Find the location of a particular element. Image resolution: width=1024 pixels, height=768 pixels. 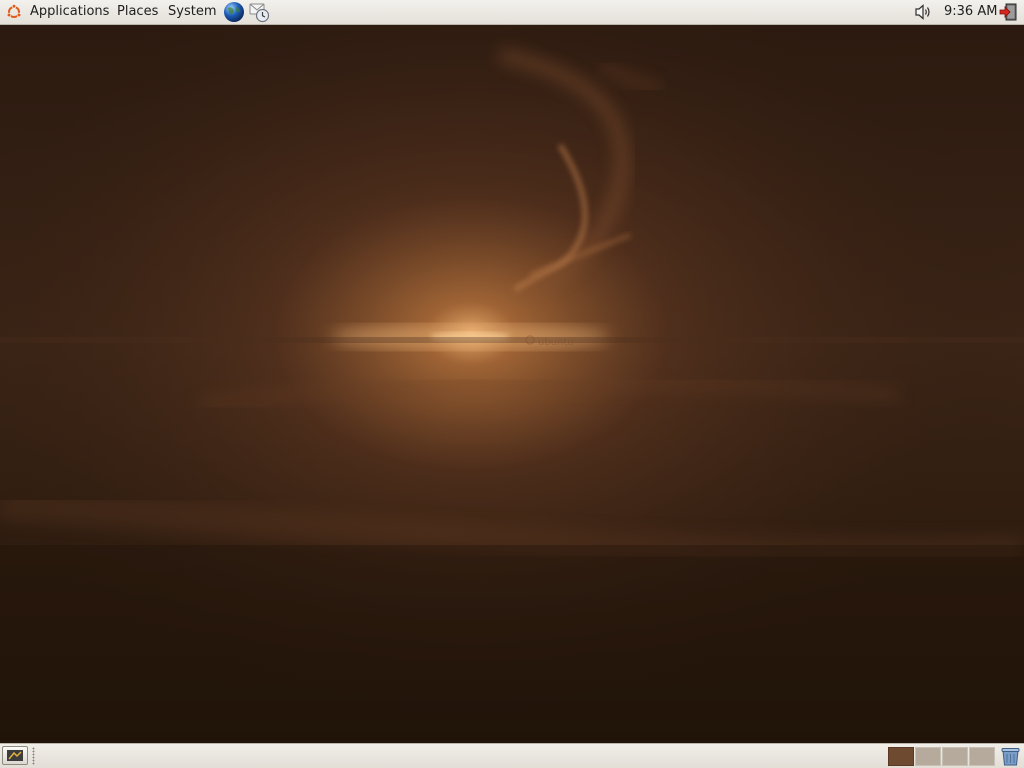

panel-handle is located at coordinates (33, 756).